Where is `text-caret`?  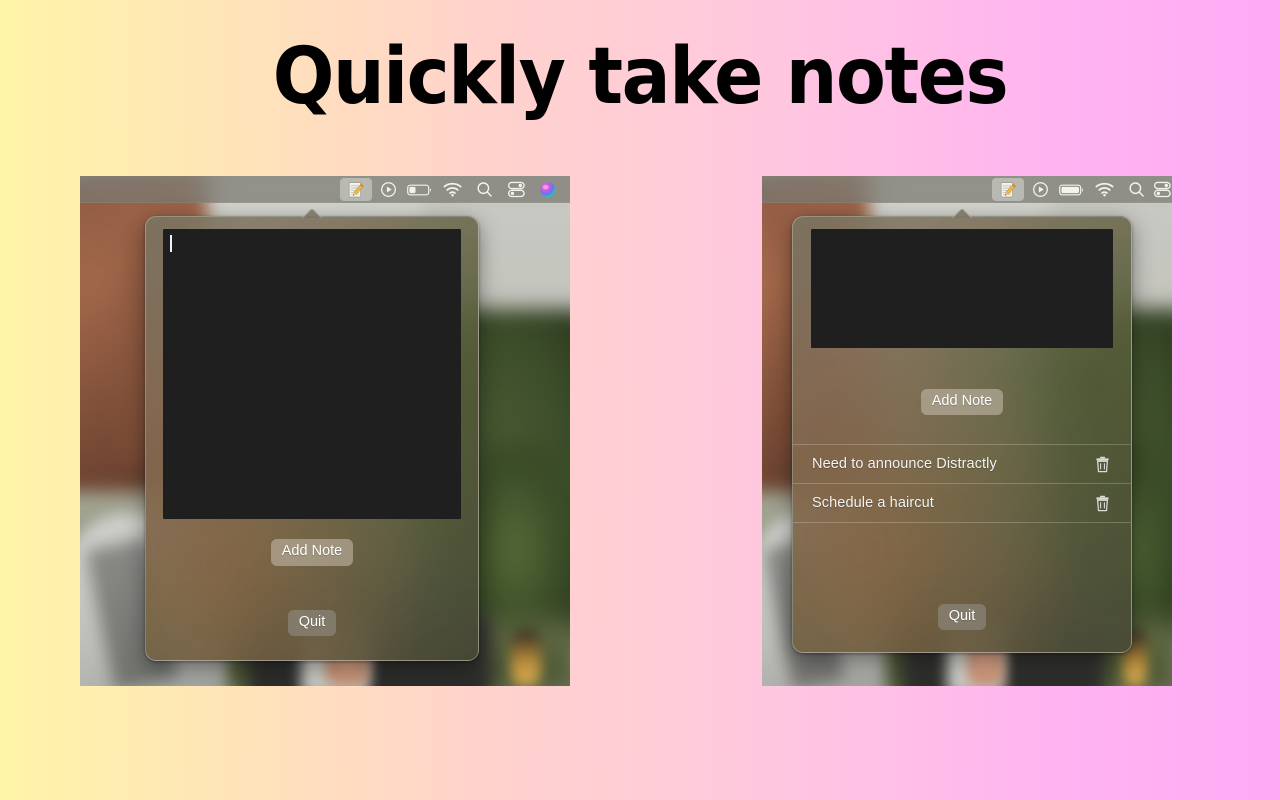
text-caret is located at coordinates (171, 243).